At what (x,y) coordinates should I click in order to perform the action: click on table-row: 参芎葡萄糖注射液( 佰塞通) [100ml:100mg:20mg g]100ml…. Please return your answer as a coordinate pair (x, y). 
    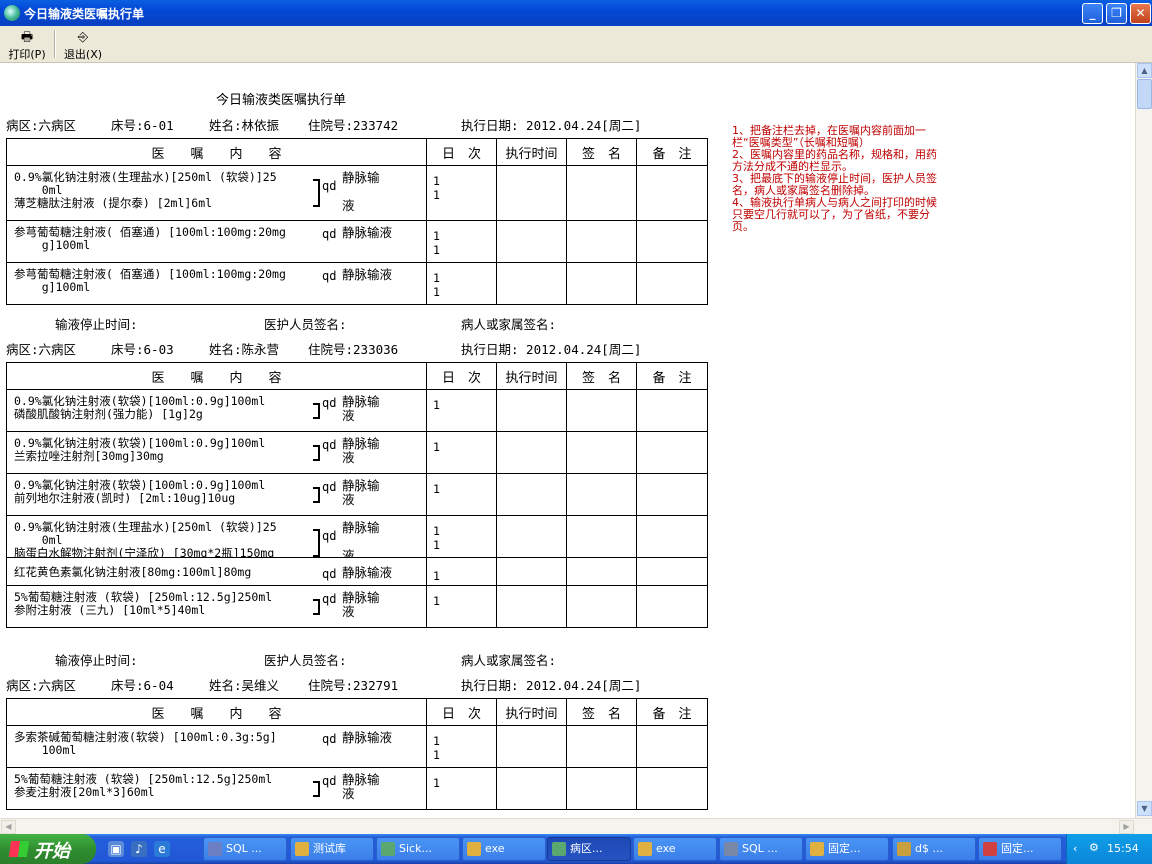
    Looking at the image, I should click on (357, 241).